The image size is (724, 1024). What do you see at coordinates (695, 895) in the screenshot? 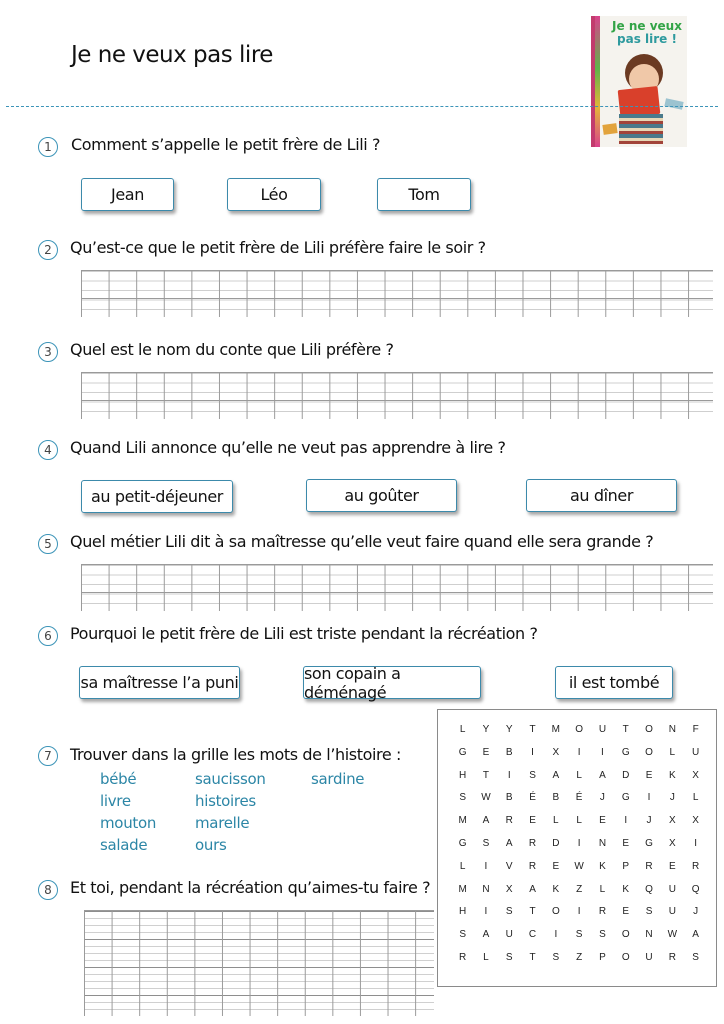
I see `word-search-cell: Q` at bounding box center [695, 895].